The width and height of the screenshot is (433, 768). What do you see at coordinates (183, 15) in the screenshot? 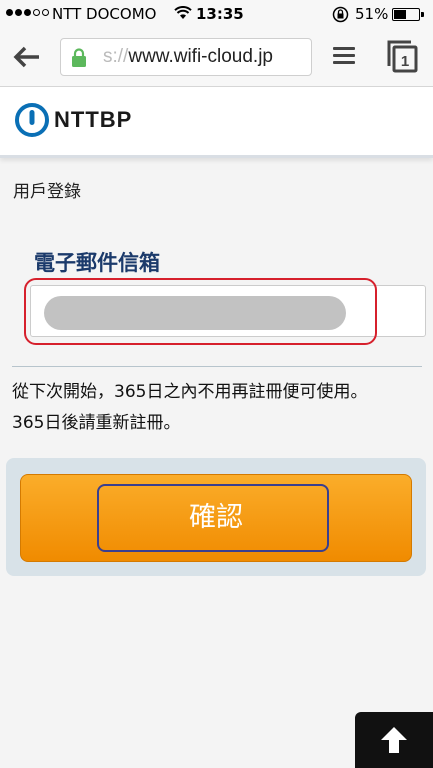
I see `wifi-icon` at bounding box center [183, 15].